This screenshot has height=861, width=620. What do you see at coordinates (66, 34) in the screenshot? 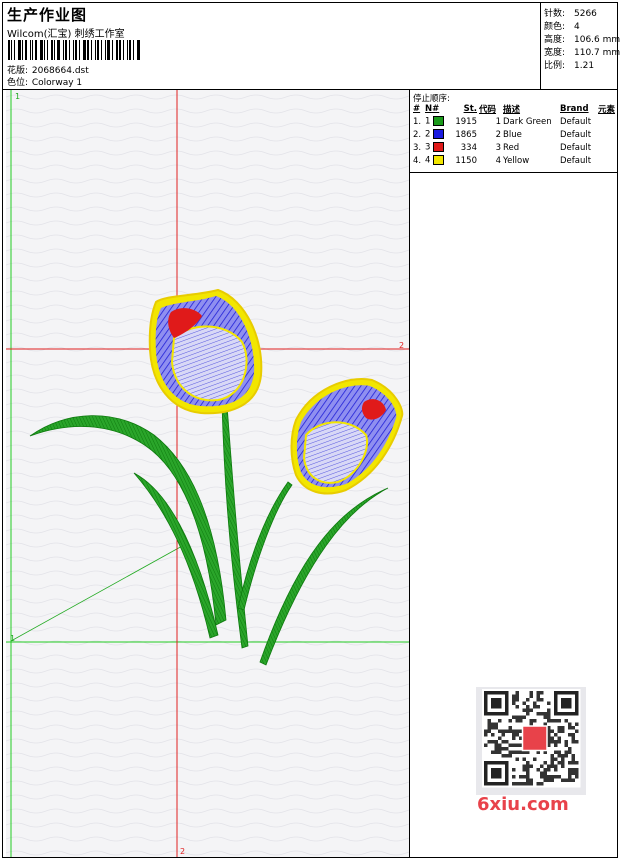
I see `page-subtitle: Wilcom(汇宝) 刺绣工作室` at bounding box center [66, 34].